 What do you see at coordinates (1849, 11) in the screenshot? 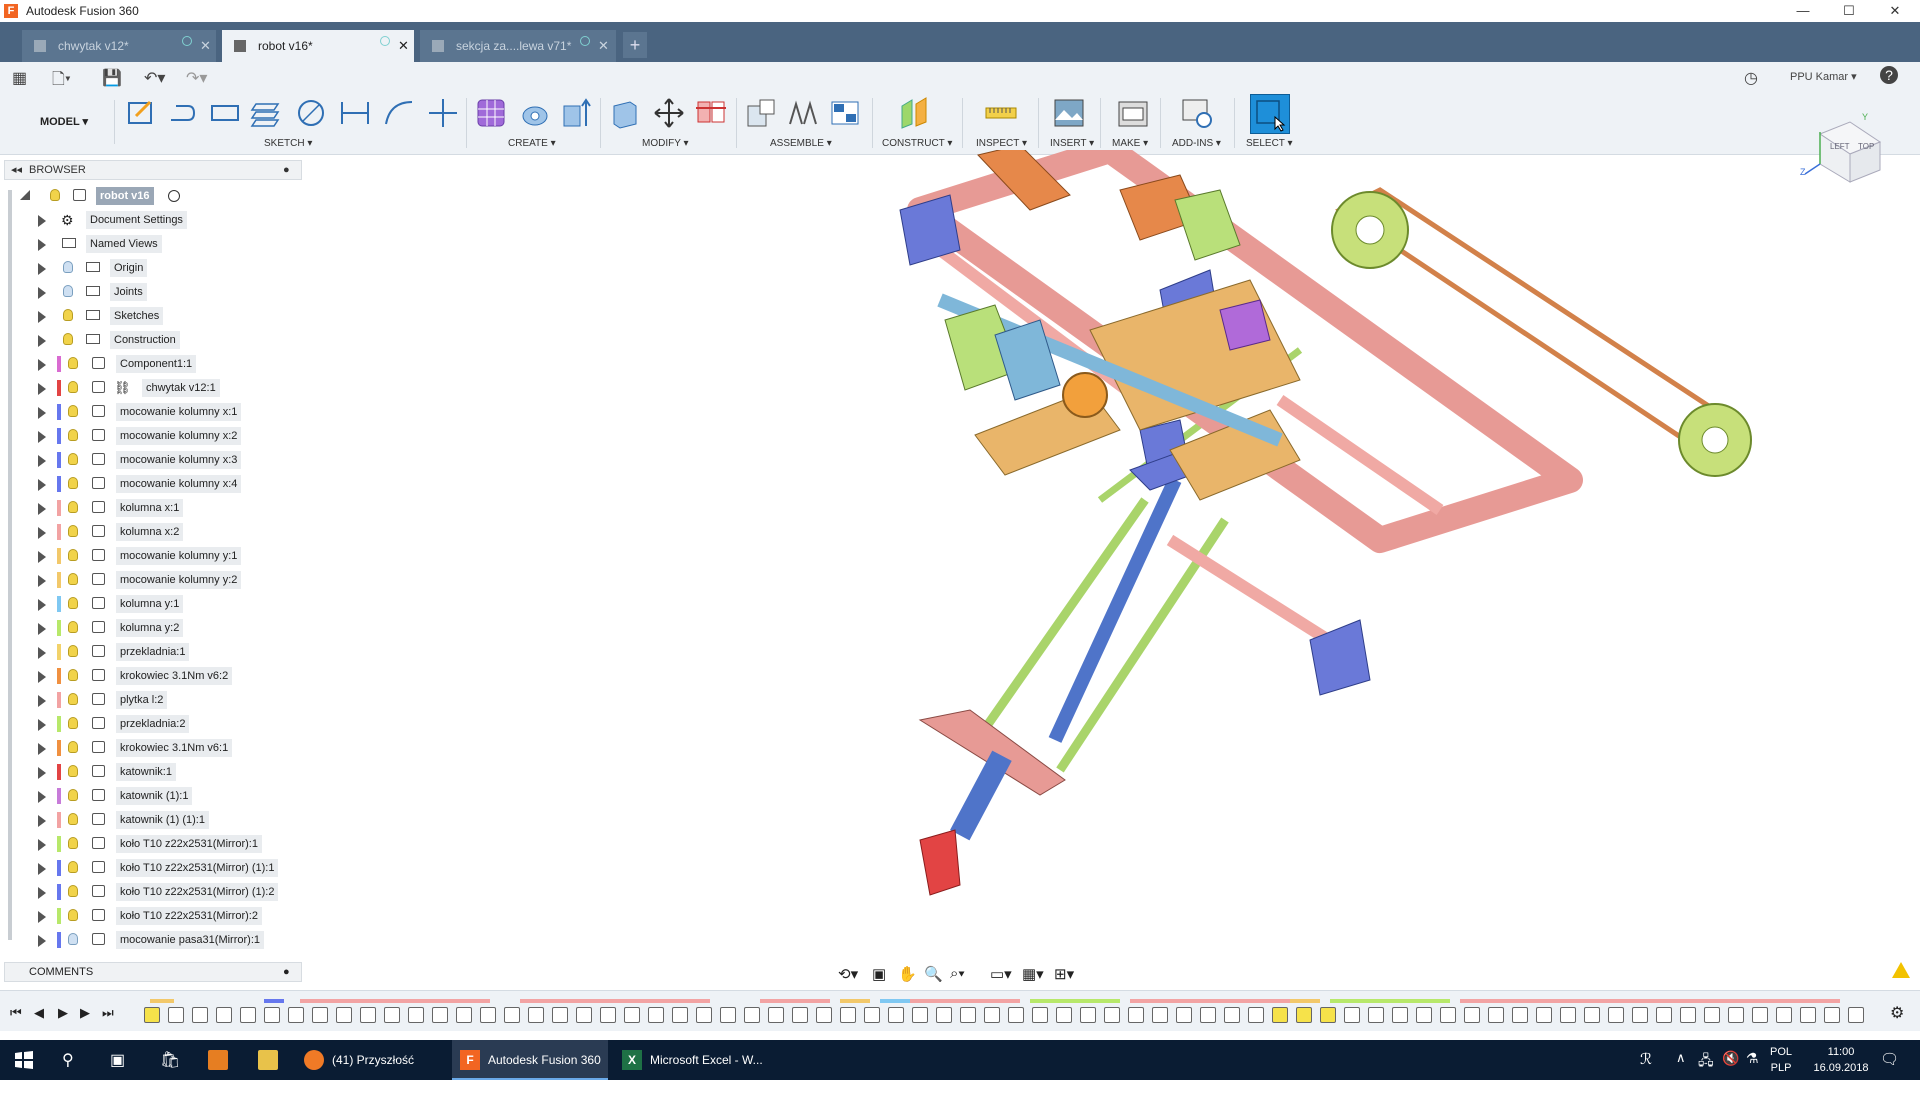
I see `maximize-button: ☐` at bounding box center [1849, 11].